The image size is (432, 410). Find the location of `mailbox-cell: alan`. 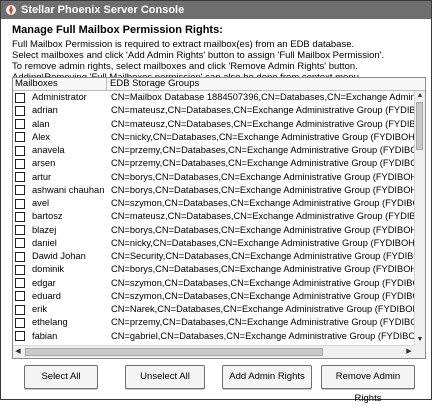

mailbox-cell: alan is located at coordinates (60, 124).